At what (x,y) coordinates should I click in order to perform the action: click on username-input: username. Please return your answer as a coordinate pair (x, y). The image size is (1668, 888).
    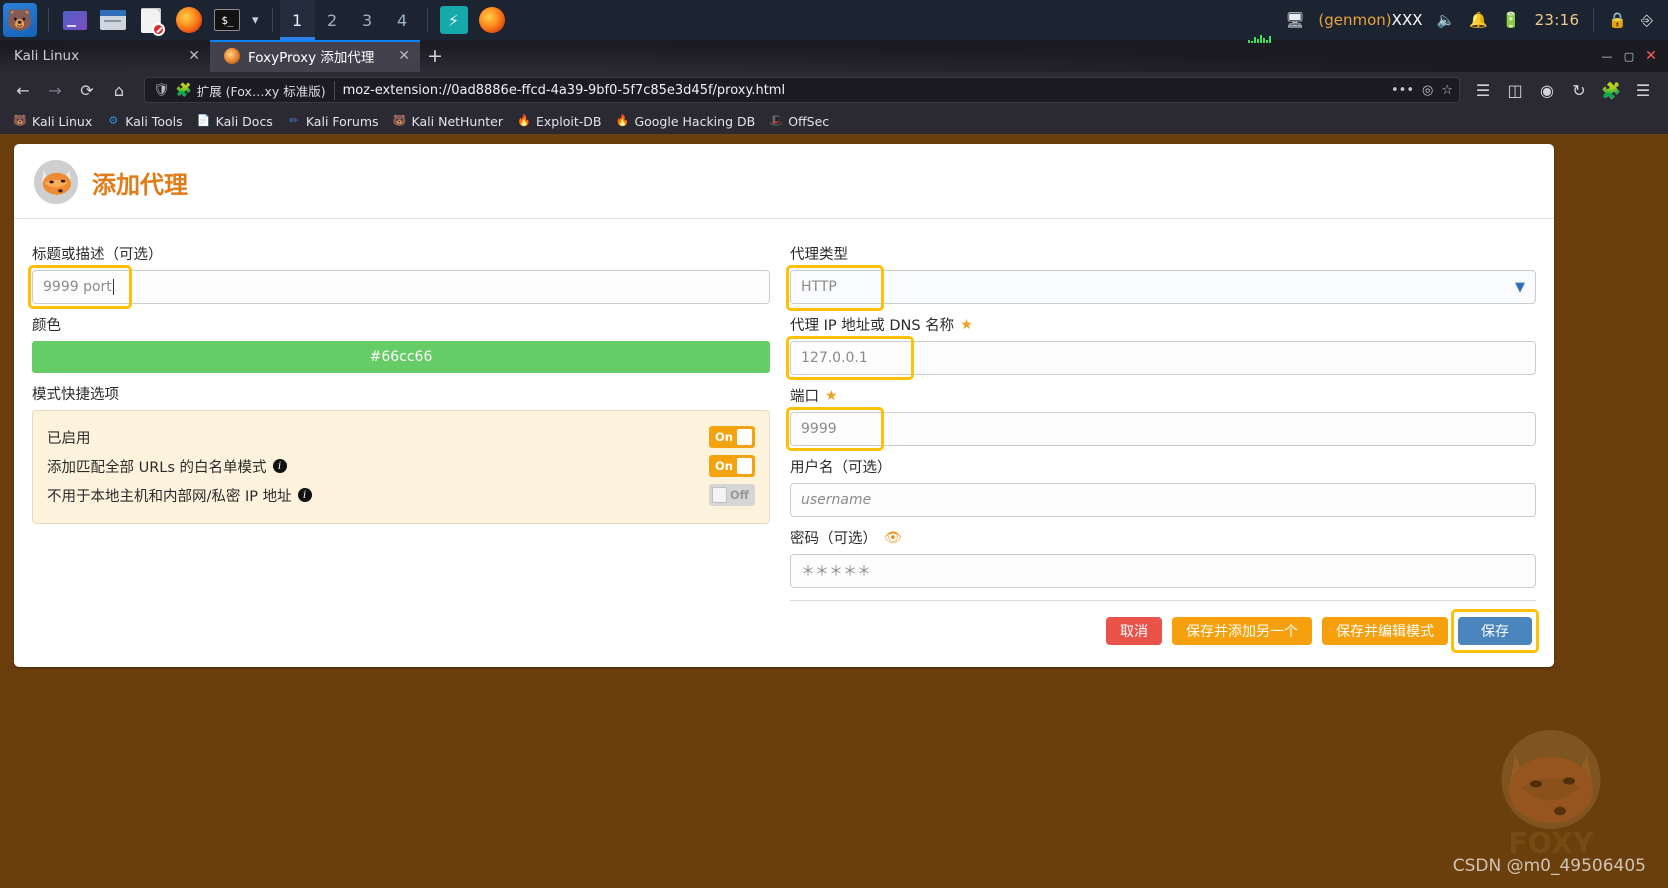
    Looking at the image, I should click on (1163, 500).